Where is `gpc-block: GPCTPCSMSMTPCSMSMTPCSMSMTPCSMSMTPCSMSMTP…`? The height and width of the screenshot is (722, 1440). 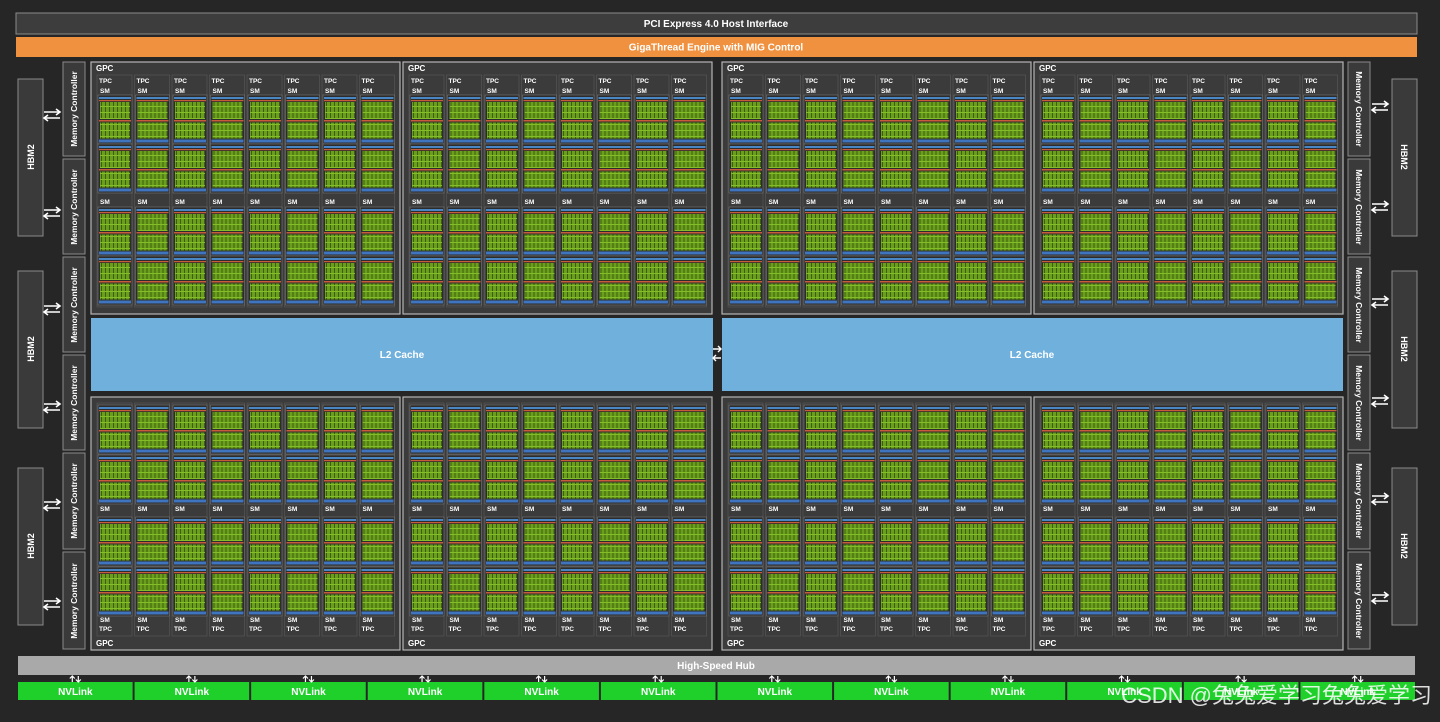 gpc-block: GPCTPCSMSMTPCSMSMTPCSMSMTPCSMSMTPCSMSMTP… is located at coordinates (876, 188).